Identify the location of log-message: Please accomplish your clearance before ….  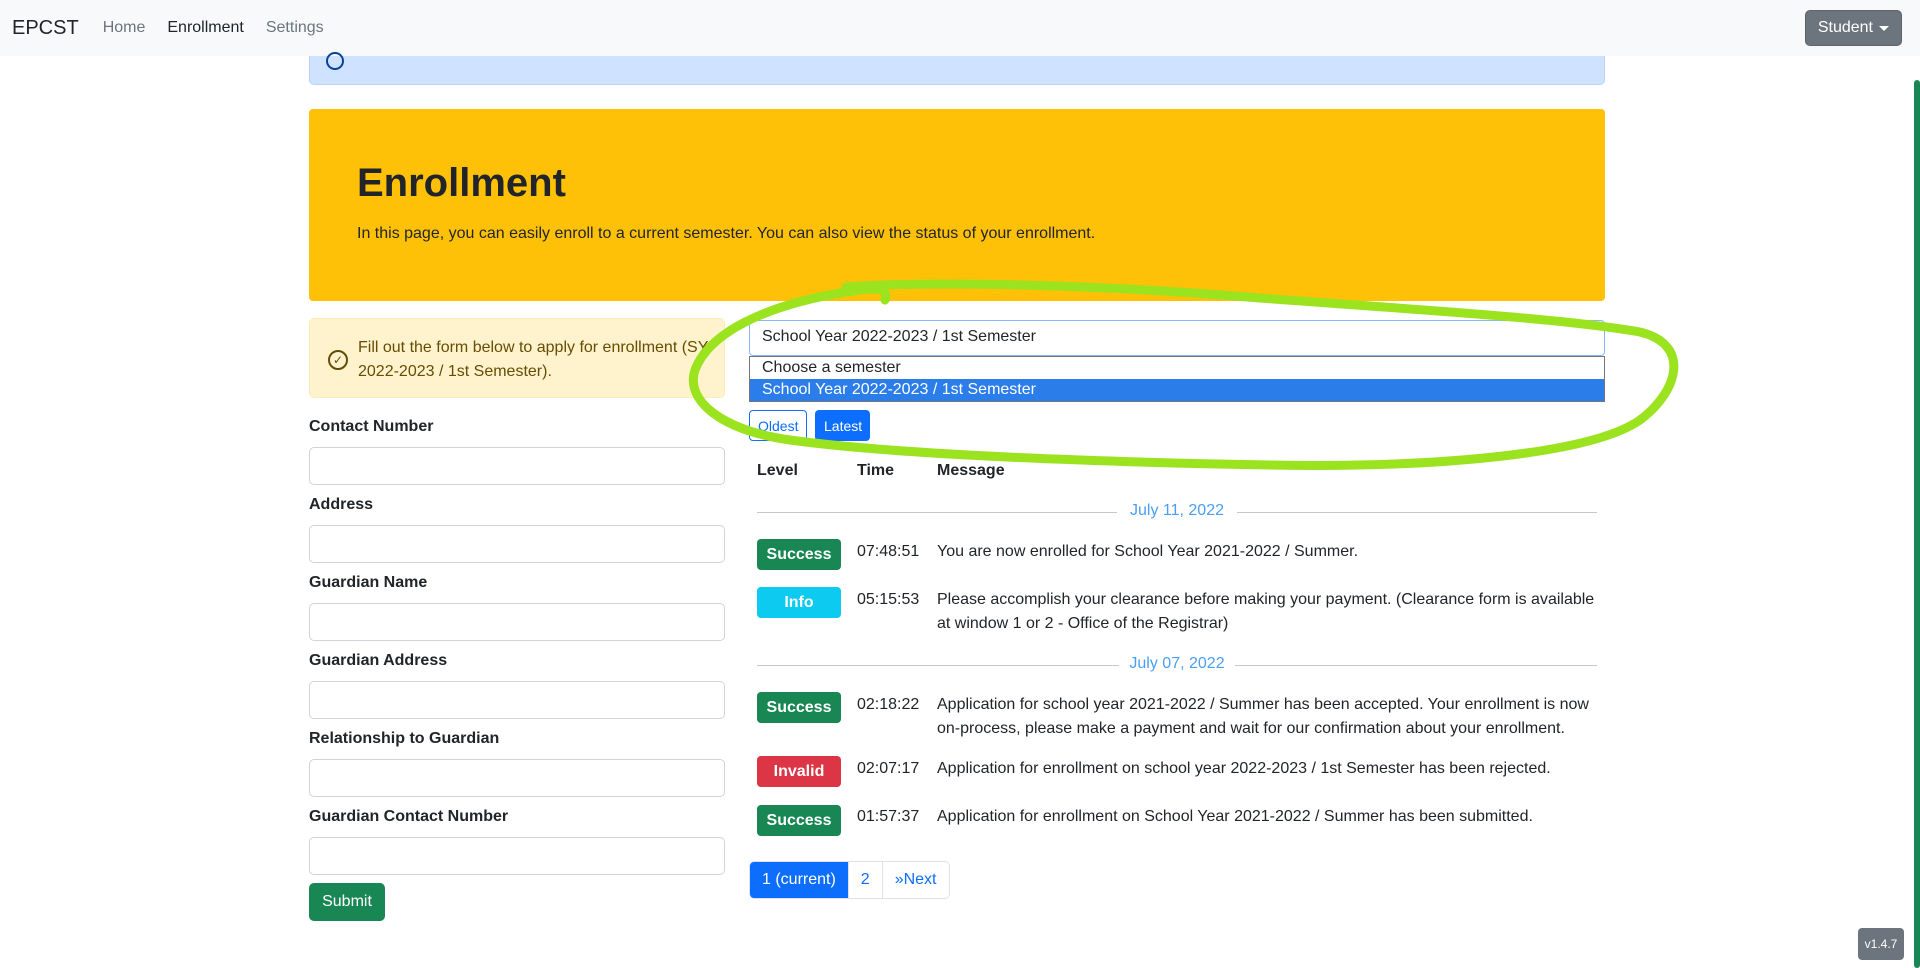
(1266, 611).